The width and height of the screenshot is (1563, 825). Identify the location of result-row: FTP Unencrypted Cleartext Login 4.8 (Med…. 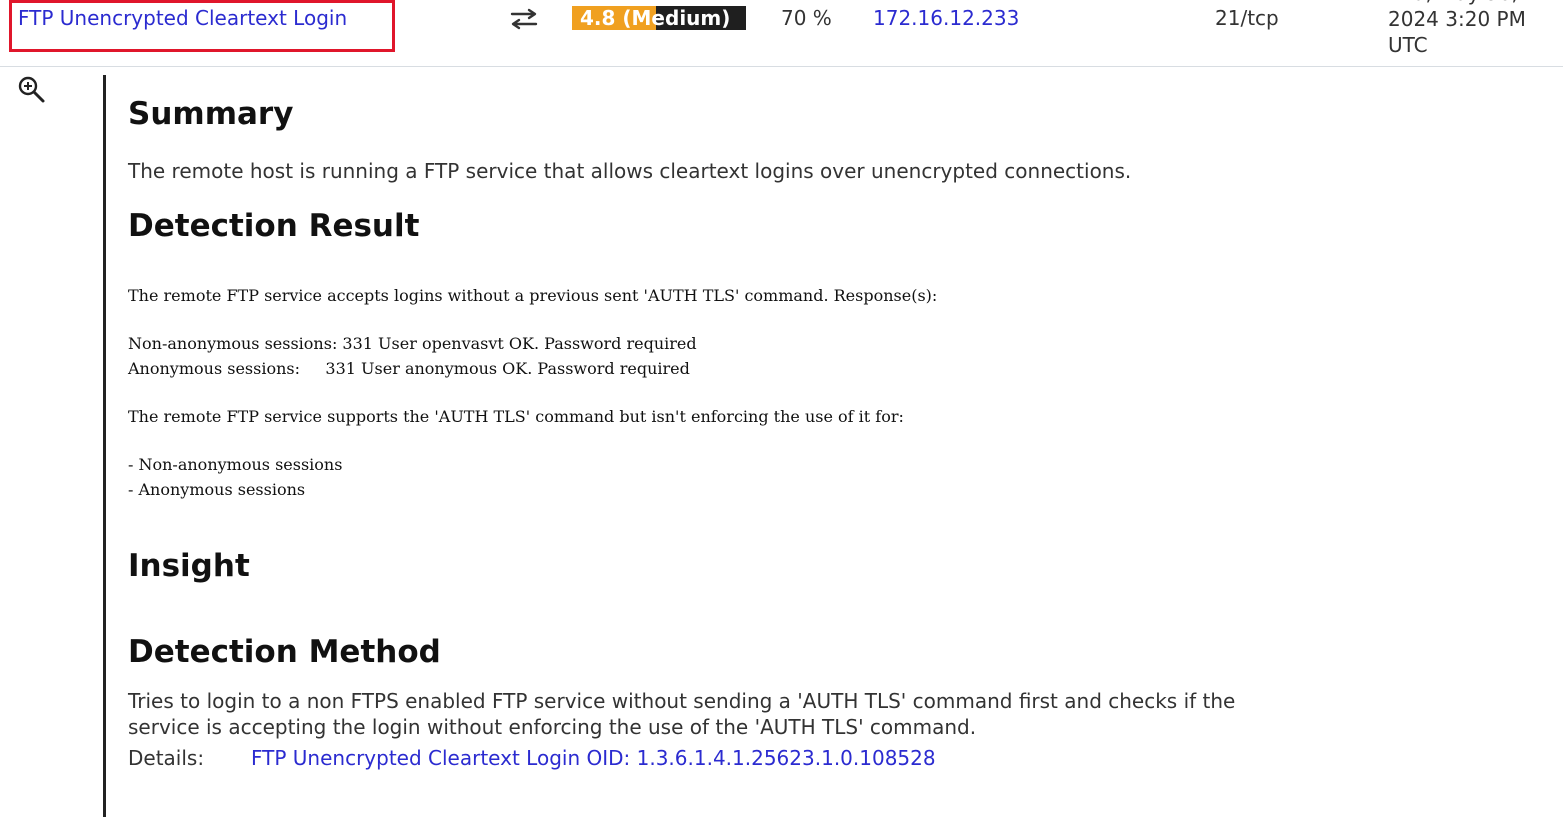
(781, 33).